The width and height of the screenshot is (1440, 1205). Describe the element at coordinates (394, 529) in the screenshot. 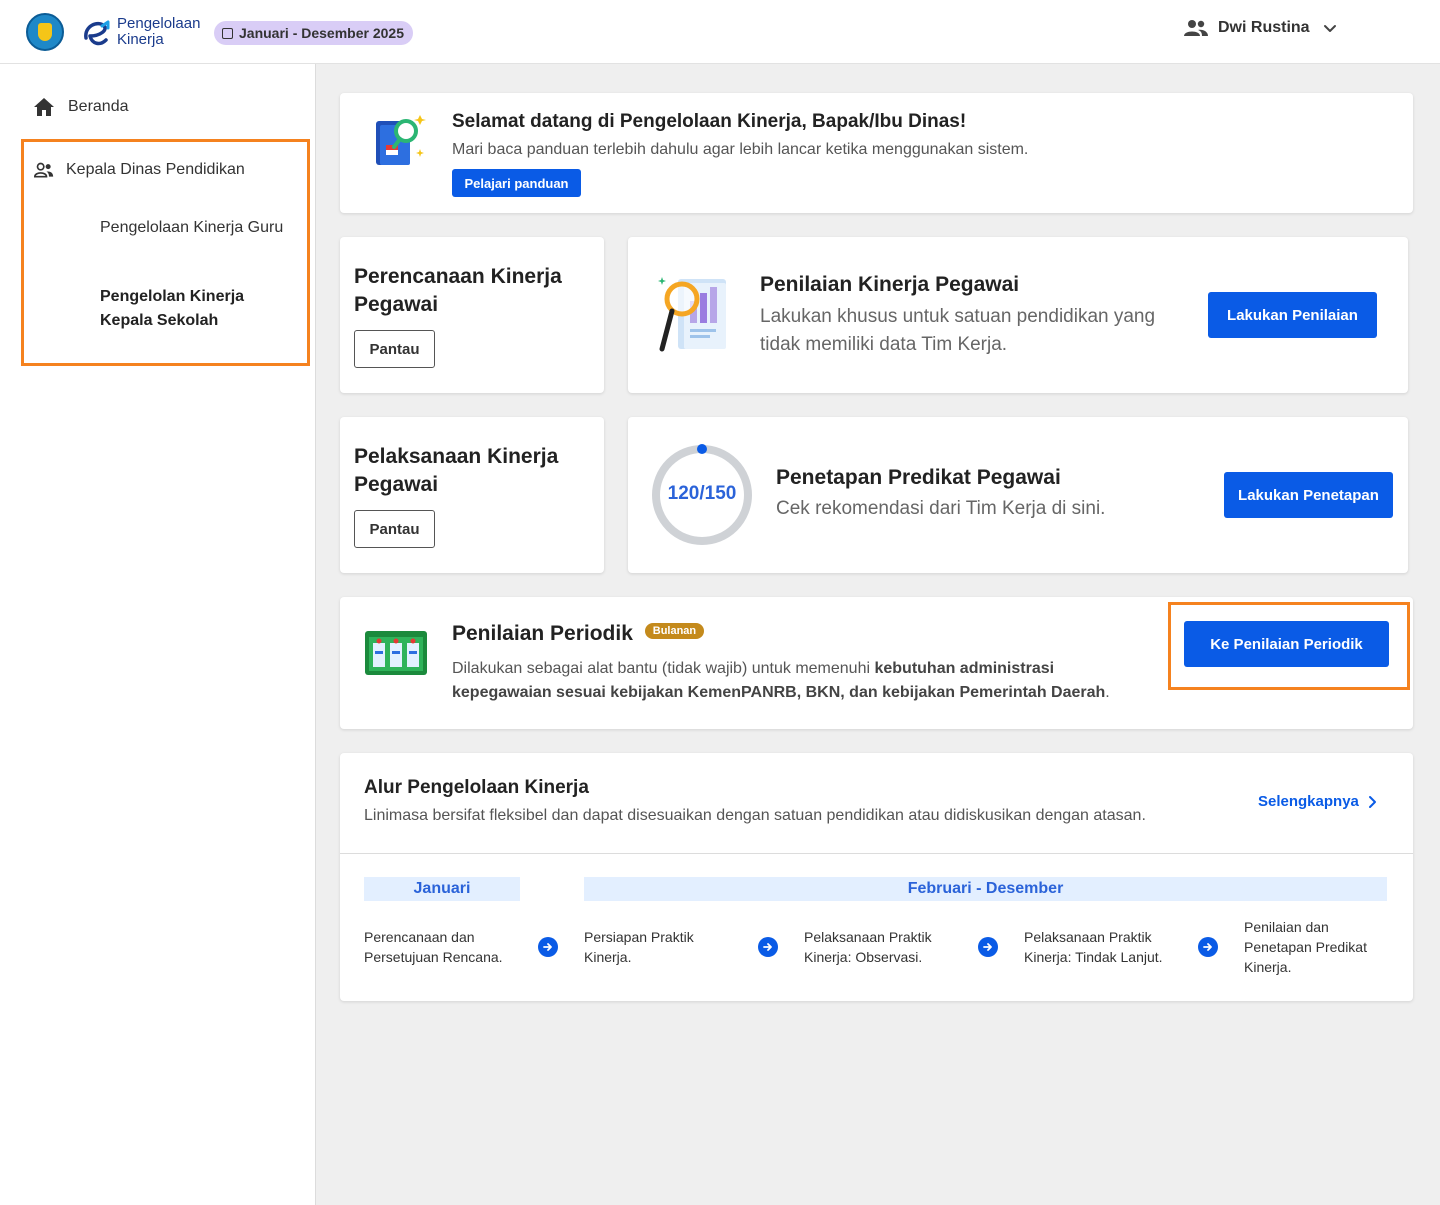

I see `pantau-pelaksanaan-button: Pantau` at that location.